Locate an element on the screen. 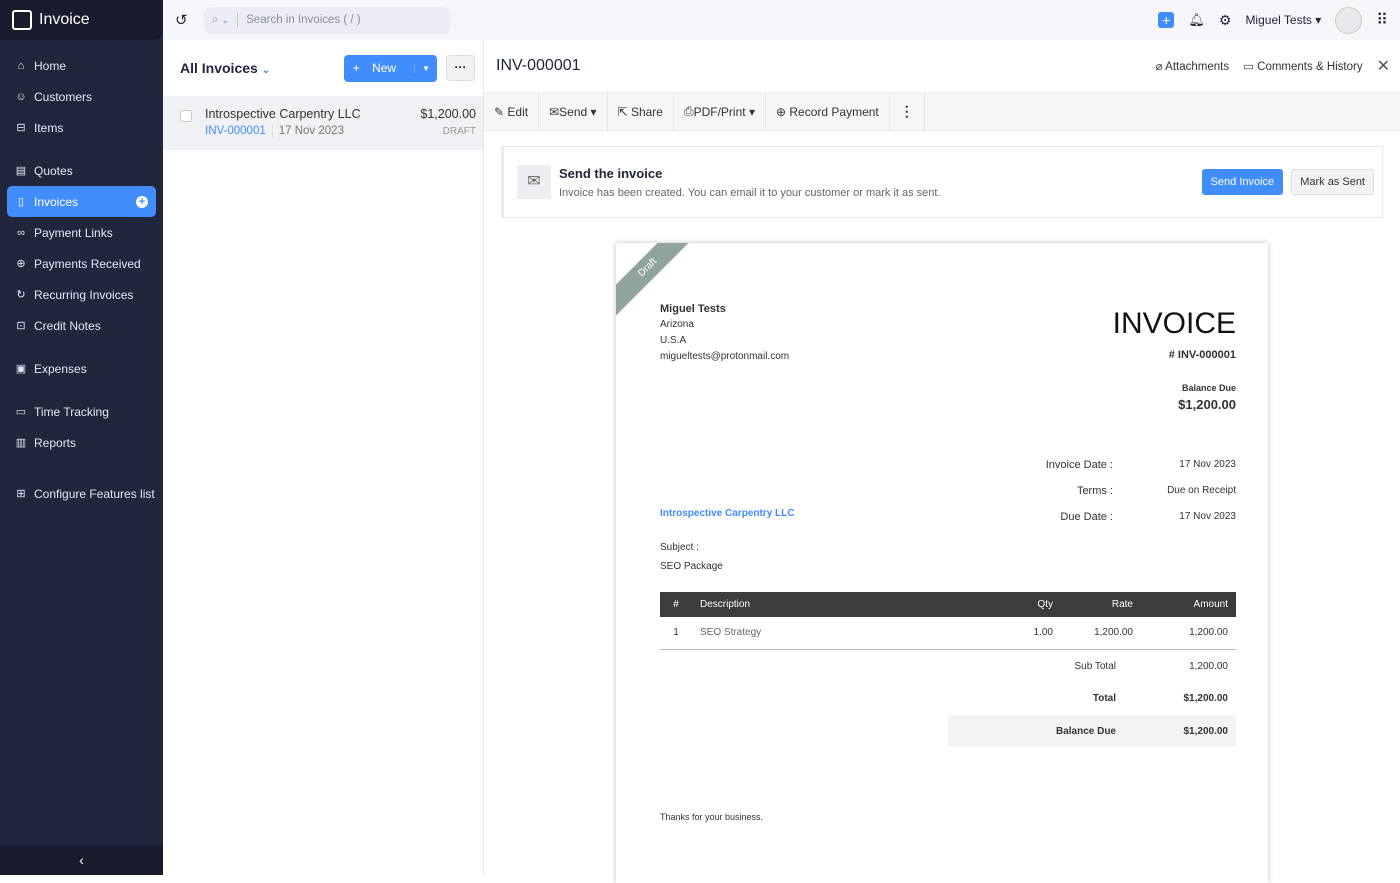 This screenshot has height=883, width=1400. edit-button: ✎ Edit is located at coordinates (512, 111).